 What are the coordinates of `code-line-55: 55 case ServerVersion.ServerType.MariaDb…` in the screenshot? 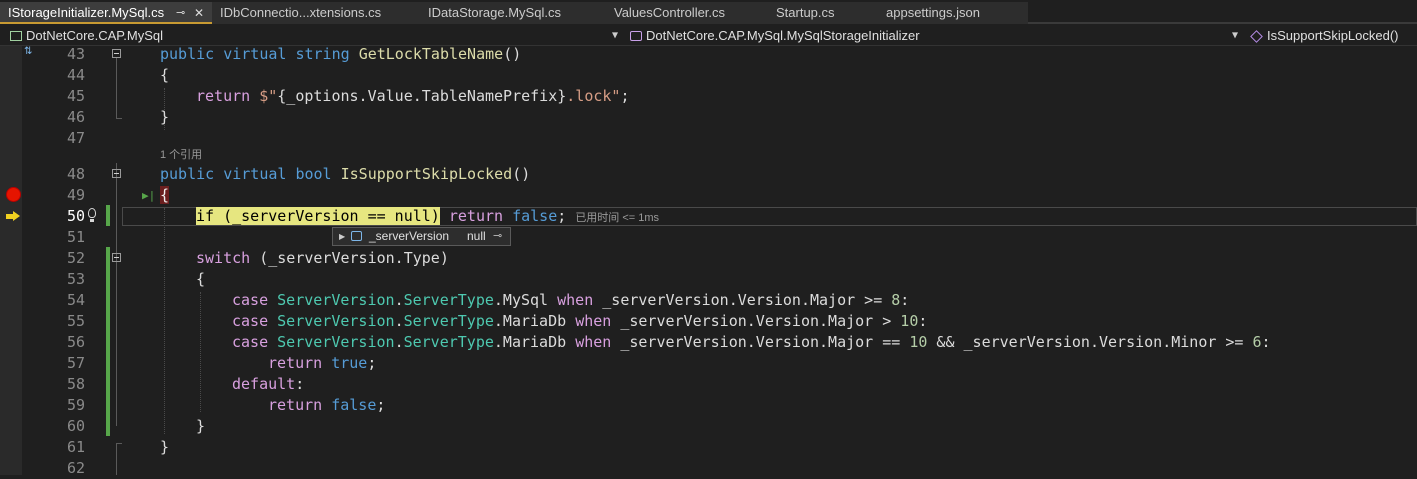 It's located at (708, 321).